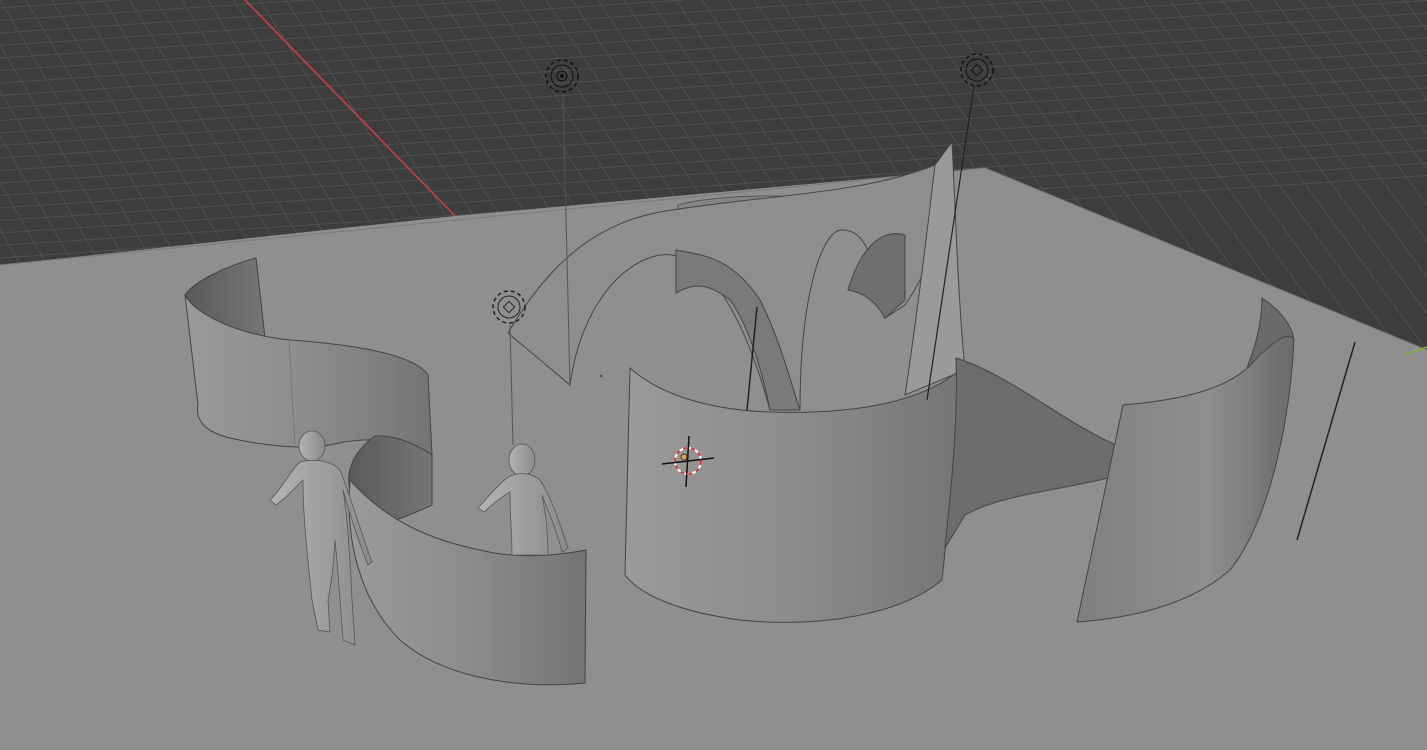 The image size is (1427, 750). I want to click on figure-1-head, so click(312, 446).